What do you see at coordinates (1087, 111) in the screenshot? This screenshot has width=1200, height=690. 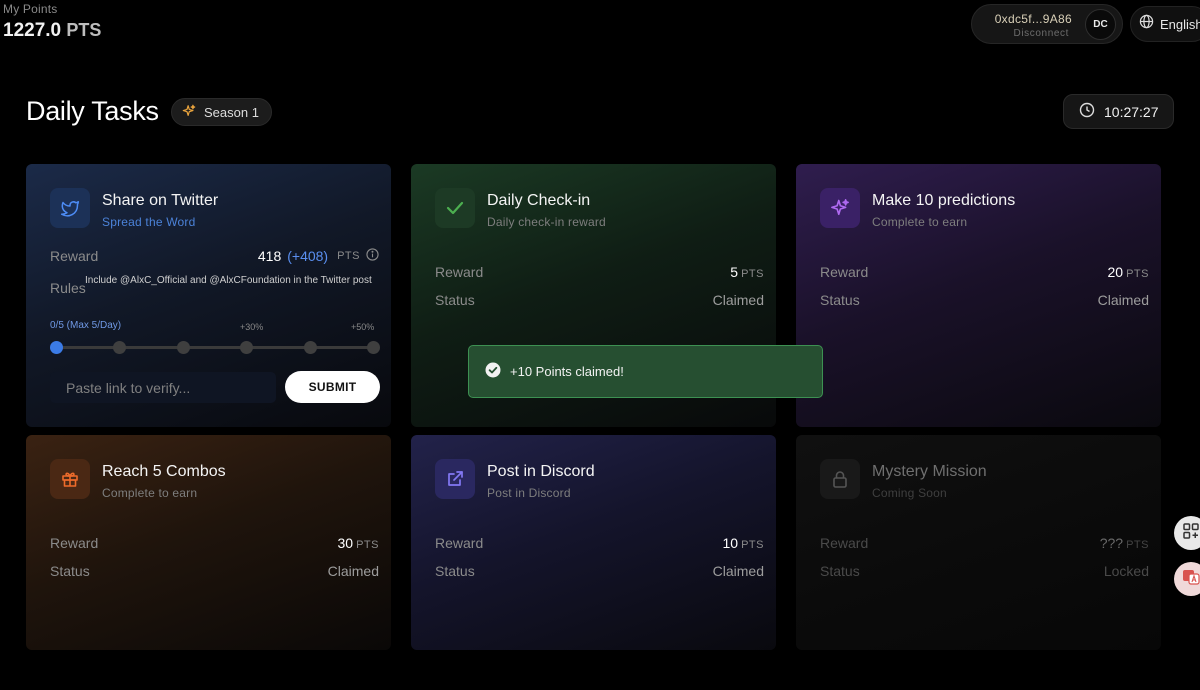 I see `clock-icon` at bounding box center [1087, 111].